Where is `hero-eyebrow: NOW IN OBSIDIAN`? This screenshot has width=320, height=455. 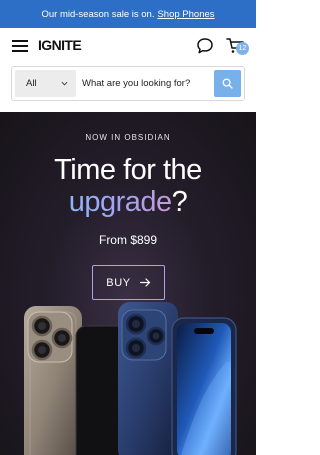 hero-eyebrow: NOW IN OBSIDIAN is located at coordinates (128, 137).